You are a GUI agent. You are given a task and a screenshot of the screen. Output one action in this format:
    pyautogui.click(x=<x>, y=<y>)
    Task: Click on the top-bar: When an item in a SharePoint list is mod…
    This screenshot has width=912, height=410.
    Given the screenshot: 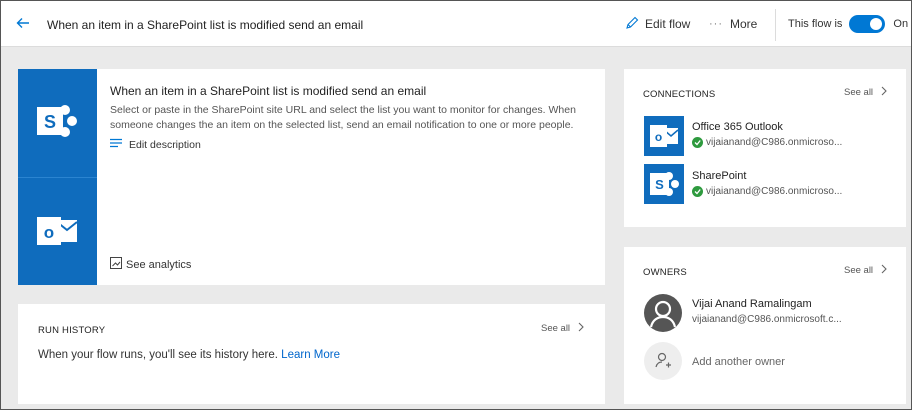 What is the action you would take?
    pyautogui.click(x=456, y=24)
    